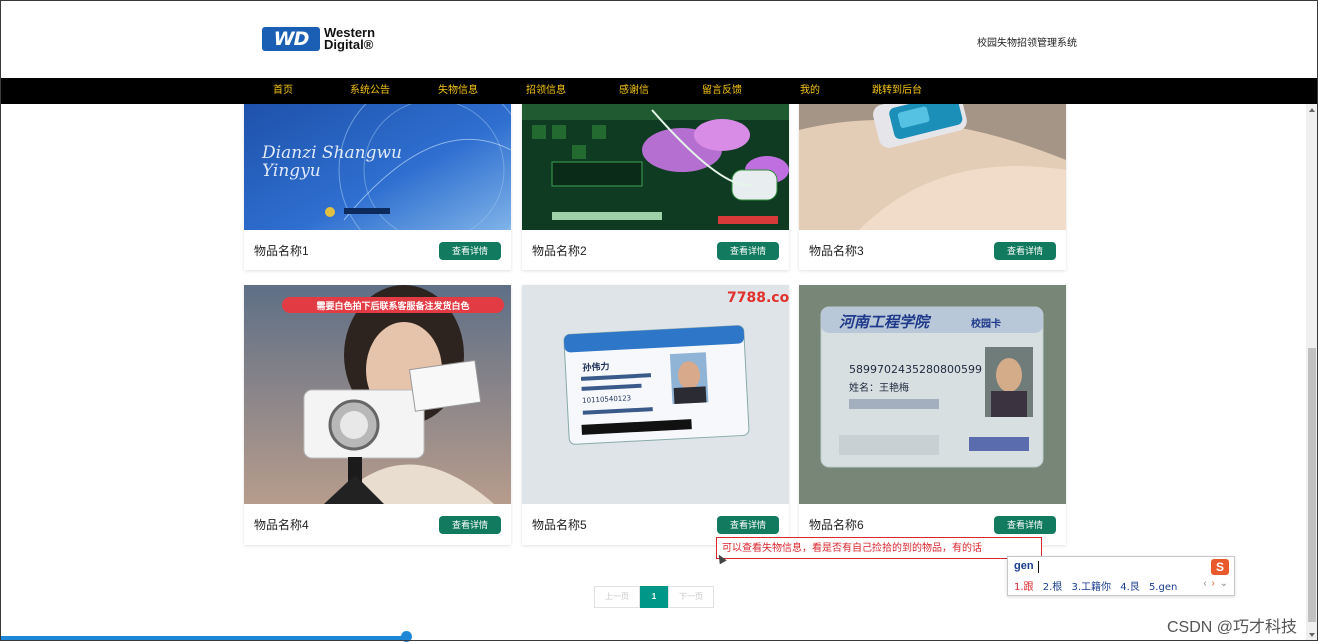 This screenshot has width=1318, height=642. I want to click on watermark: CSDN @巧才科技, so click(1232, 627).